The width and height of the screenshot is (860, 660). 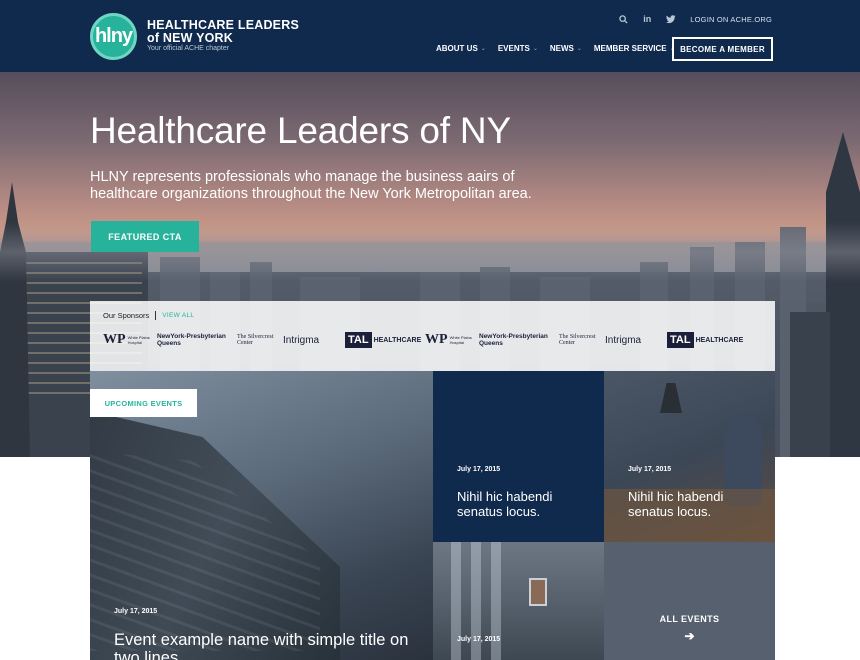 What do you see at coordinates (623, 19) in the screenshot?
I see `search-icon` at bounding box center [623, 19].